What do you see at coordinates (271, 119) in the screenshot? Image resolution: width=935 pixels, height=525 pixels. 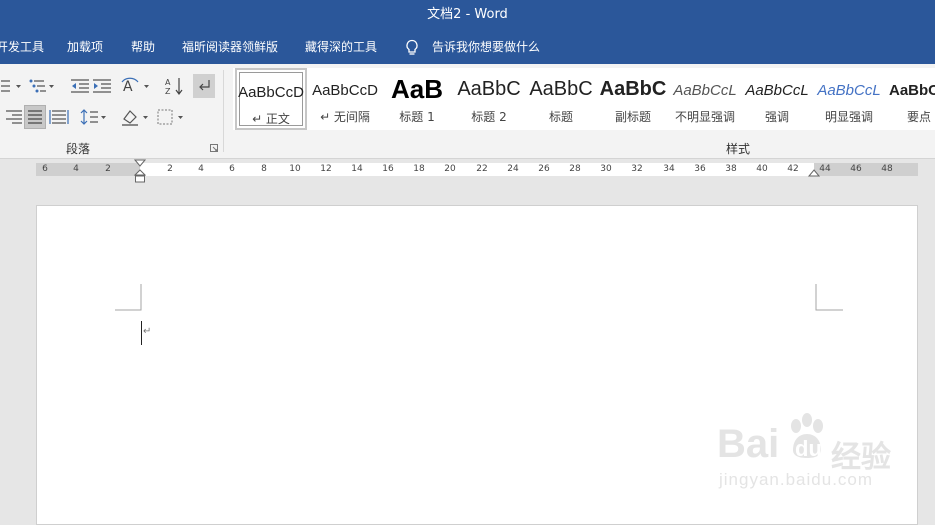 I see `style-name: ↵ 正文` at bounding box center [271, 119].